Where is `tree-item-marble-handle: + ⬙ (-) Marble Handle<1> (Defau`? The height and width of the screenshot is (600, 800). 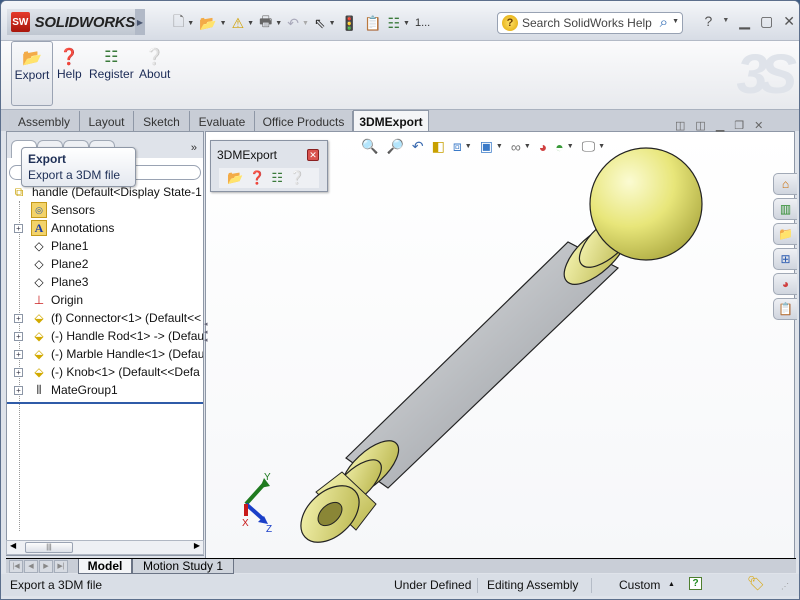
tree-item-marble-handle: + ⬙ (-) Marble Handle<1> (Defau is located at coordinates (105, 354).